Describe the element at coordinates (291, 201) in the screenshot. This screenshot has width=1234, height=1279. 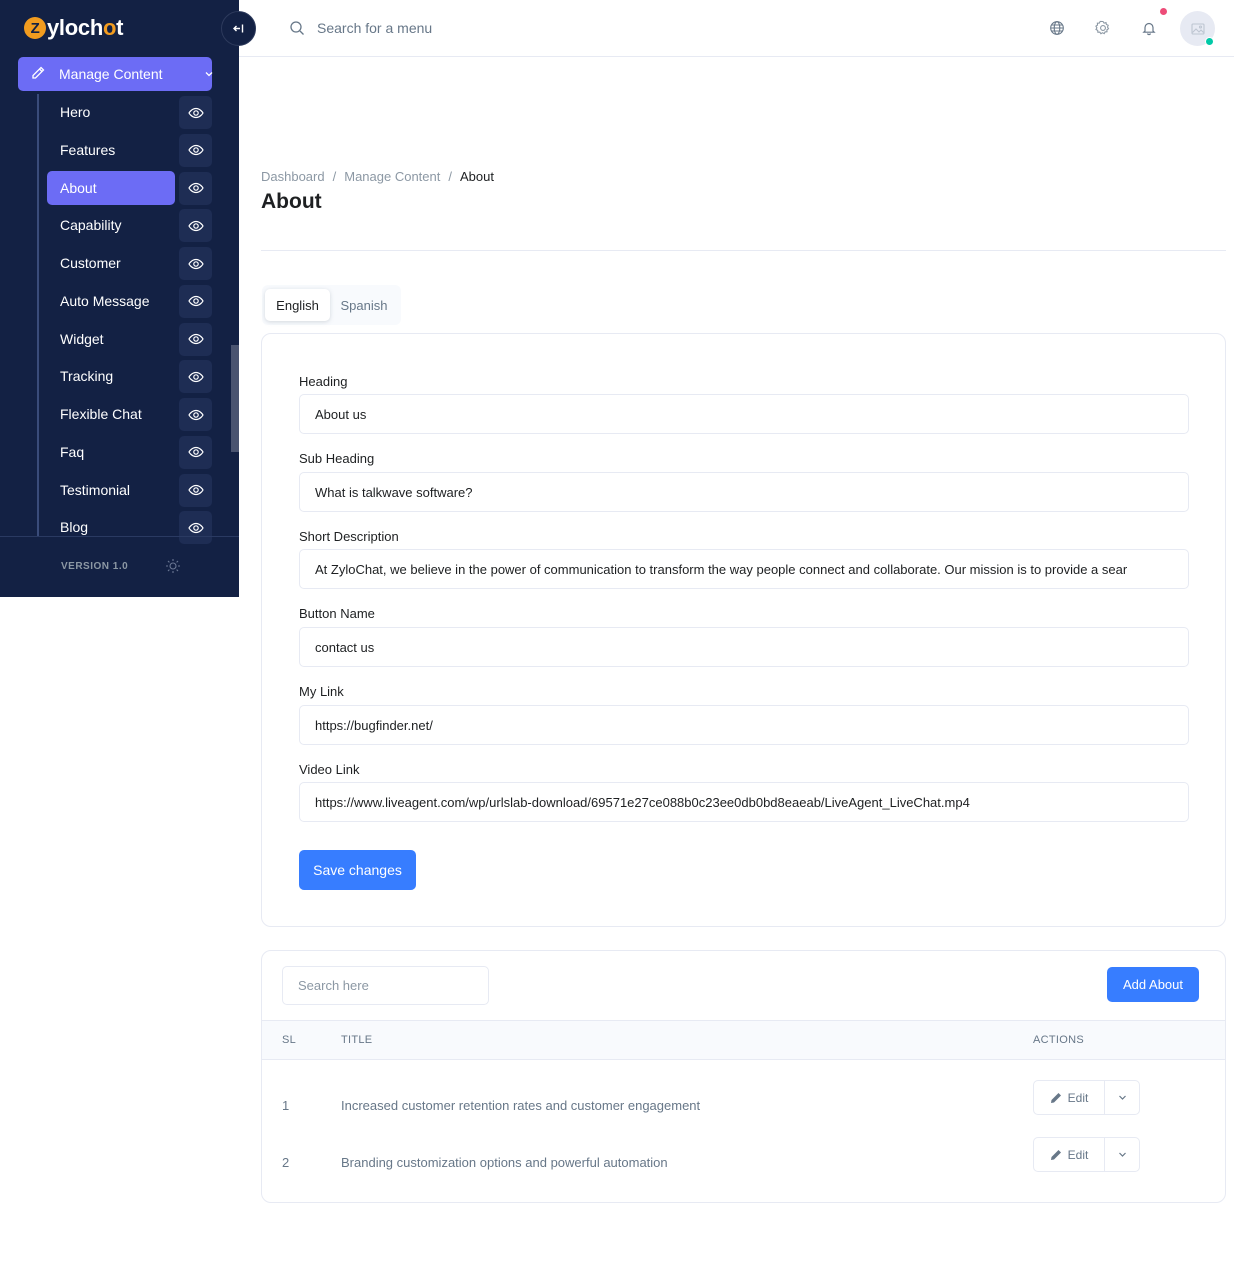
I see `page-title: About` at that location.